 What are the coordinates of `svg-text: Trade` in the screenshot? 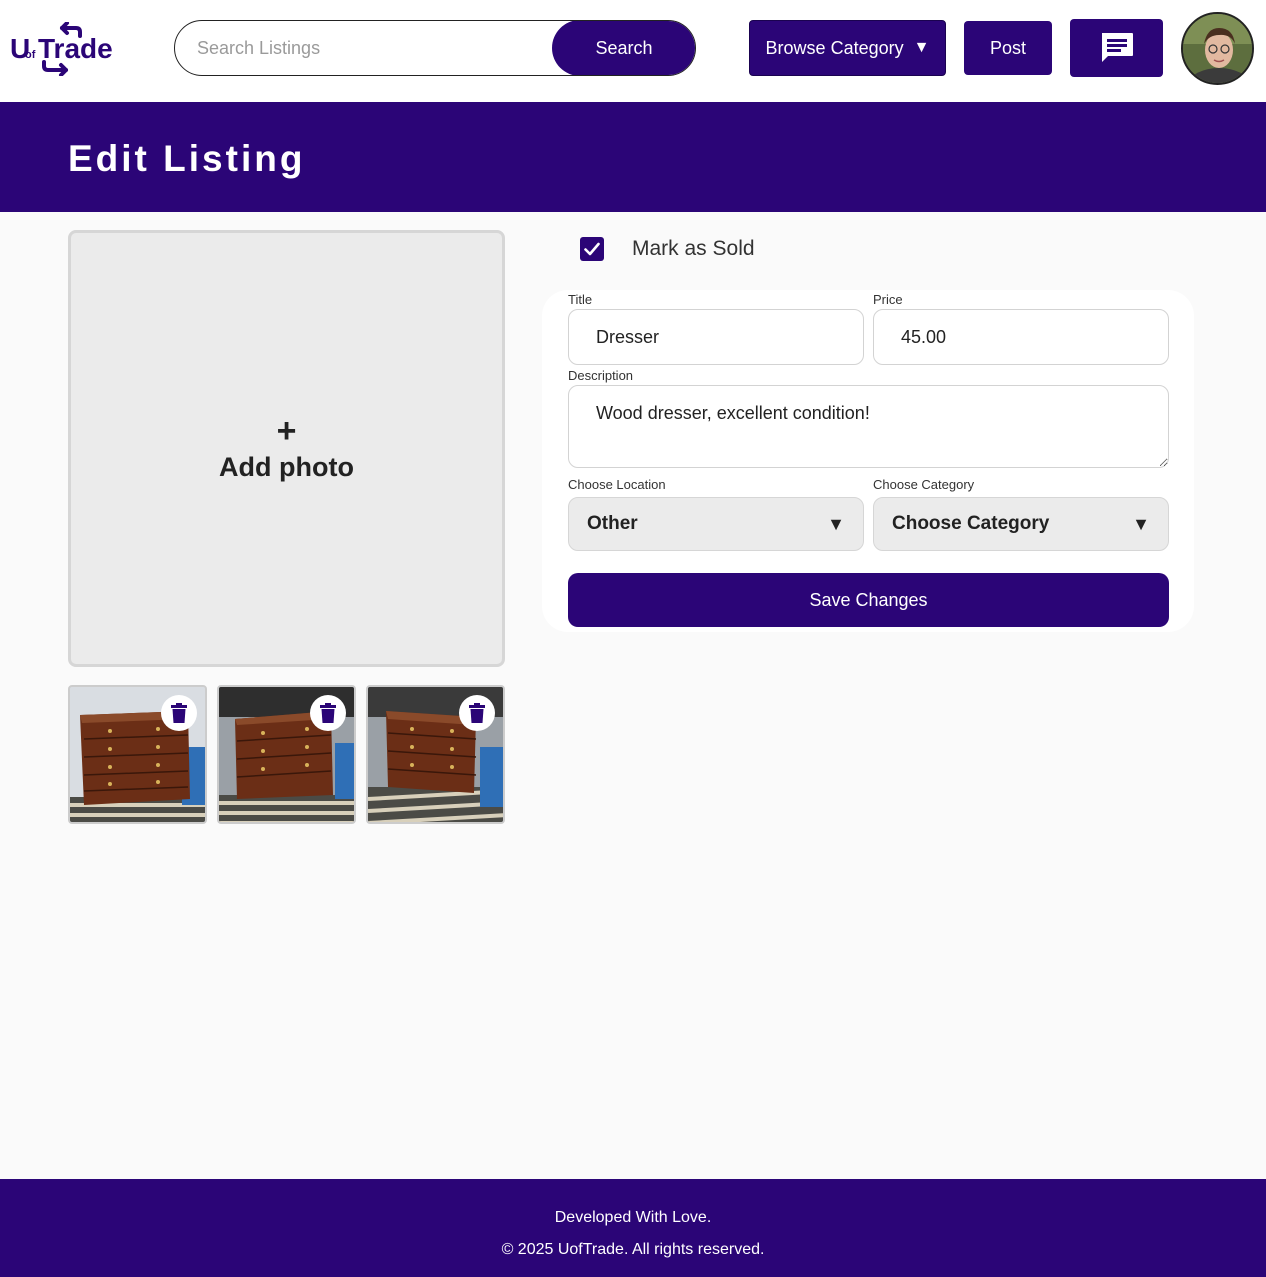 It's located at (75, 48).